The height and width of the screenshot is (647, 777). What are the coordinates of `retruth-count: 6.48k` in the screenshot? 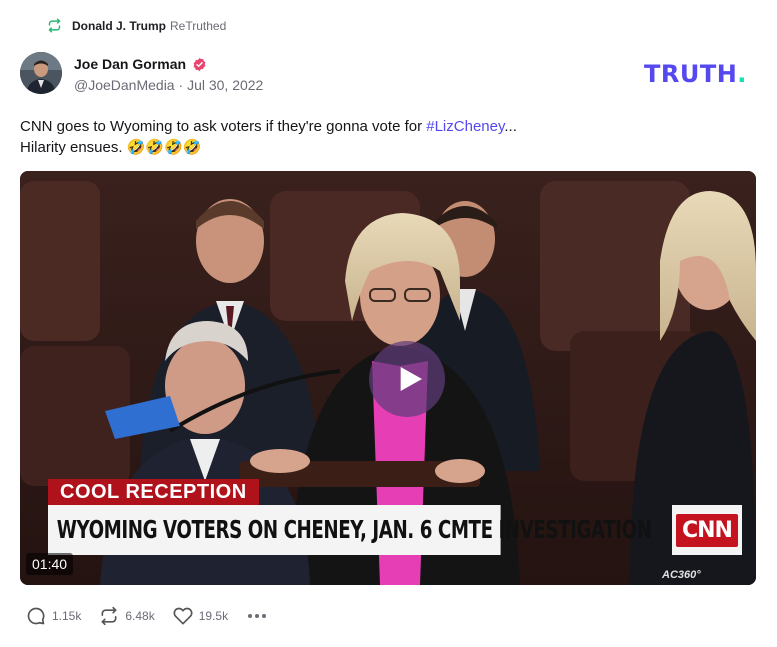 It's located at (140, 616).